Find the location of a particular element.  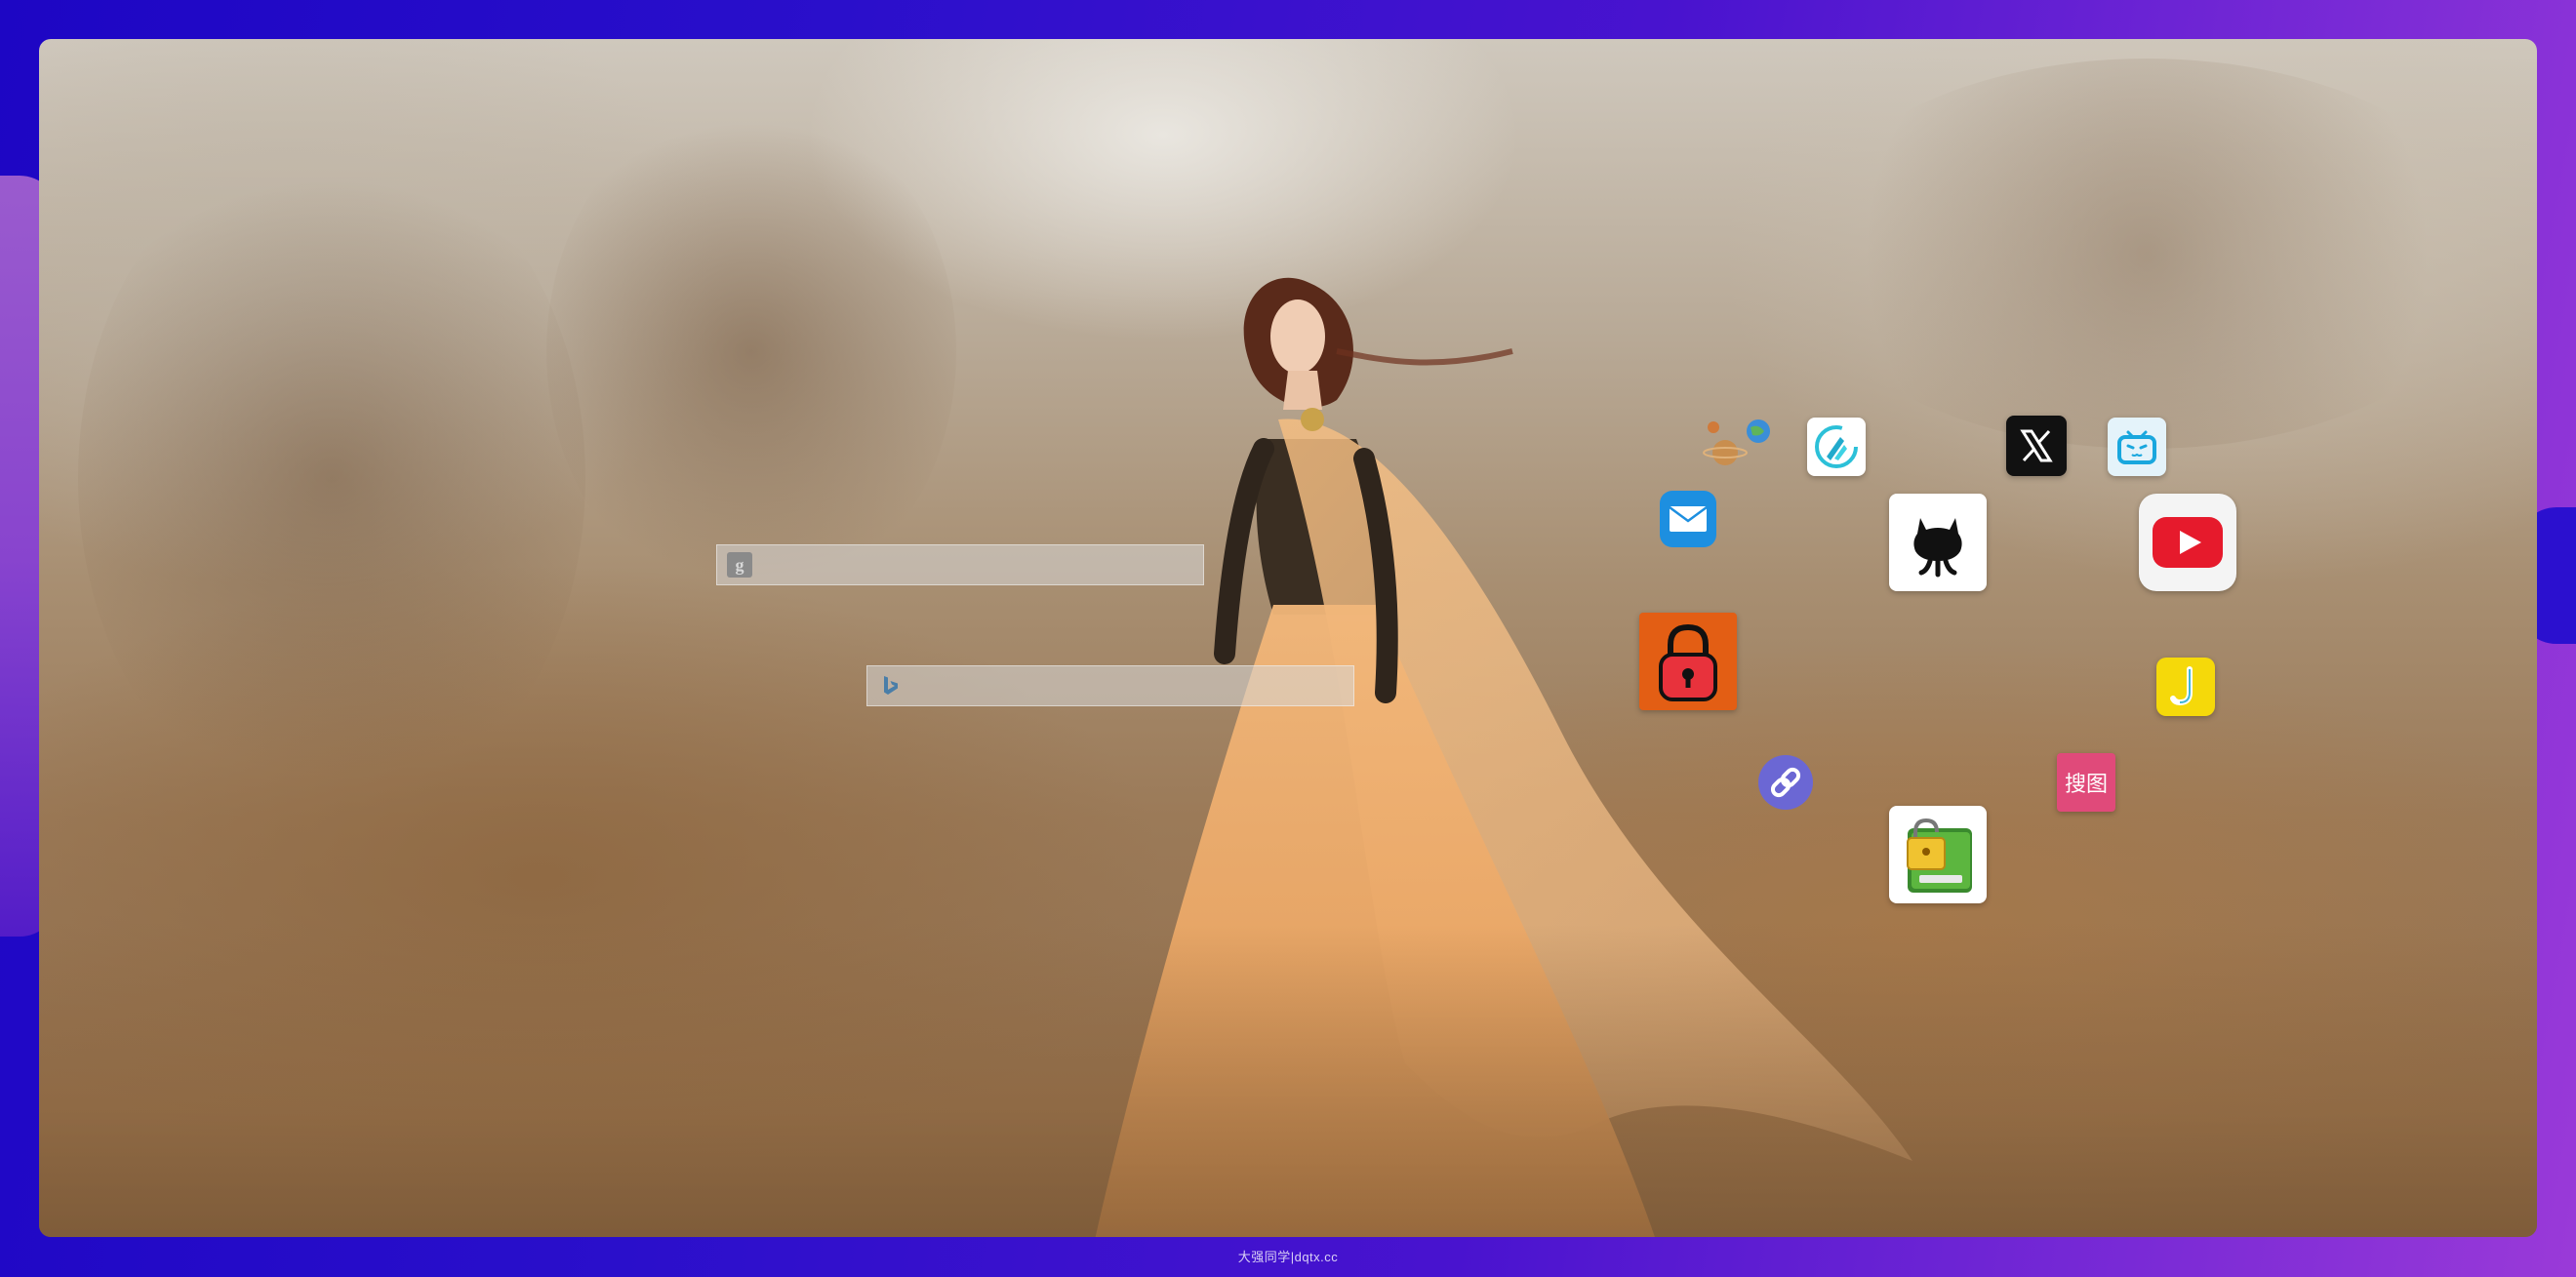

svg-text: g is located at coordinates (740, 565).